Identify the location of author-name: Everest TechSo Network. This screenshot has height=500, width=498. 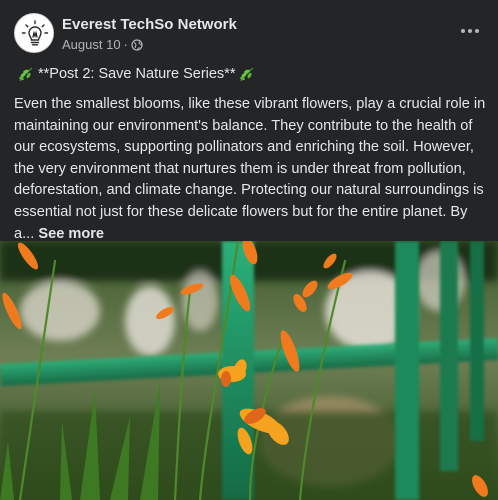
(149, 24).